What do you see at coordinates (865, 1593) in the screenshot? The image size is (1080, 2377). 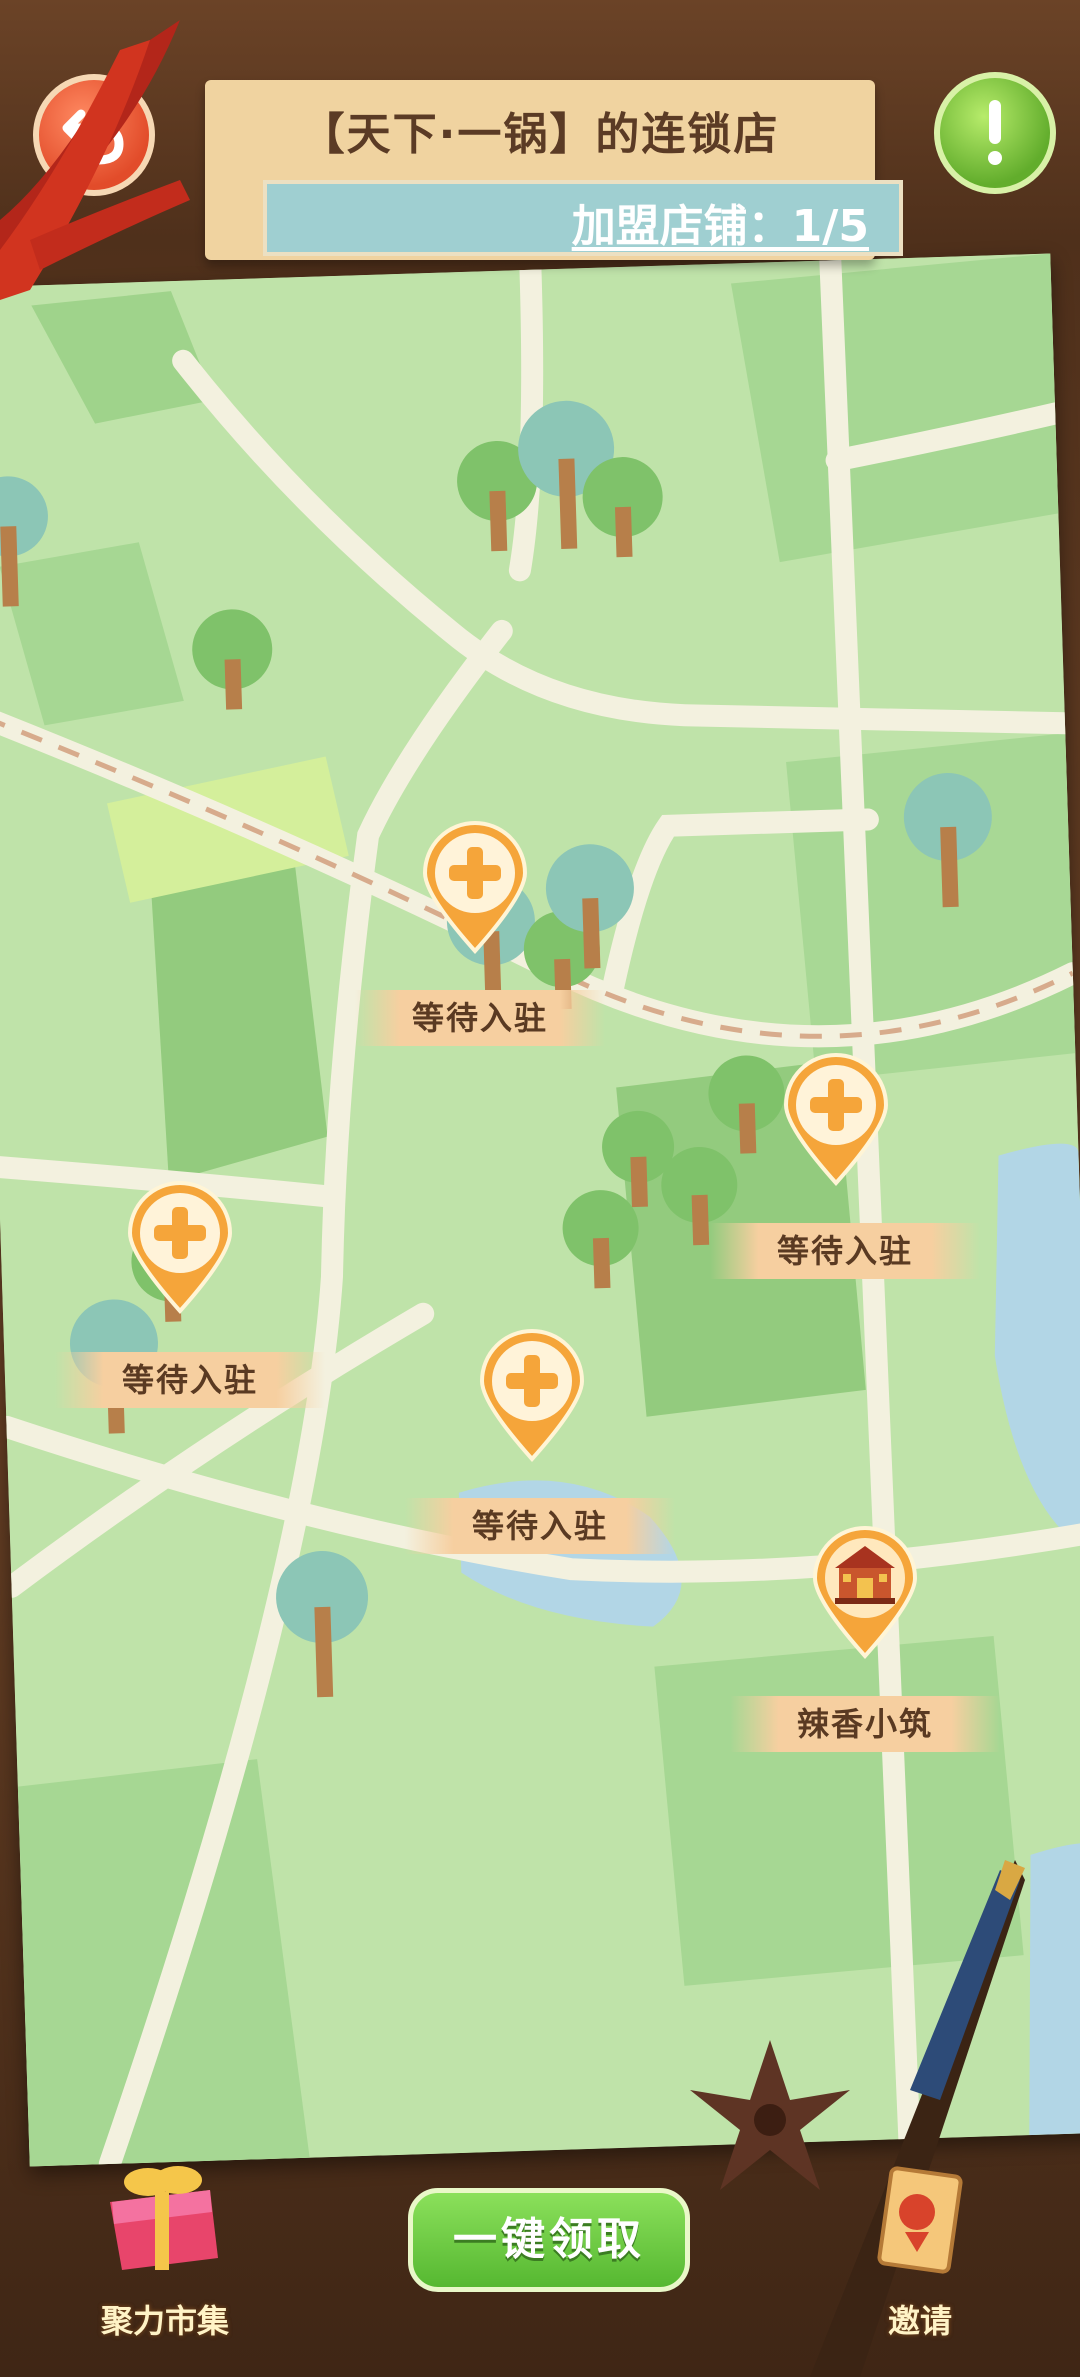 I see `restaurant-building-icon` at bounding box center [865, 1593].